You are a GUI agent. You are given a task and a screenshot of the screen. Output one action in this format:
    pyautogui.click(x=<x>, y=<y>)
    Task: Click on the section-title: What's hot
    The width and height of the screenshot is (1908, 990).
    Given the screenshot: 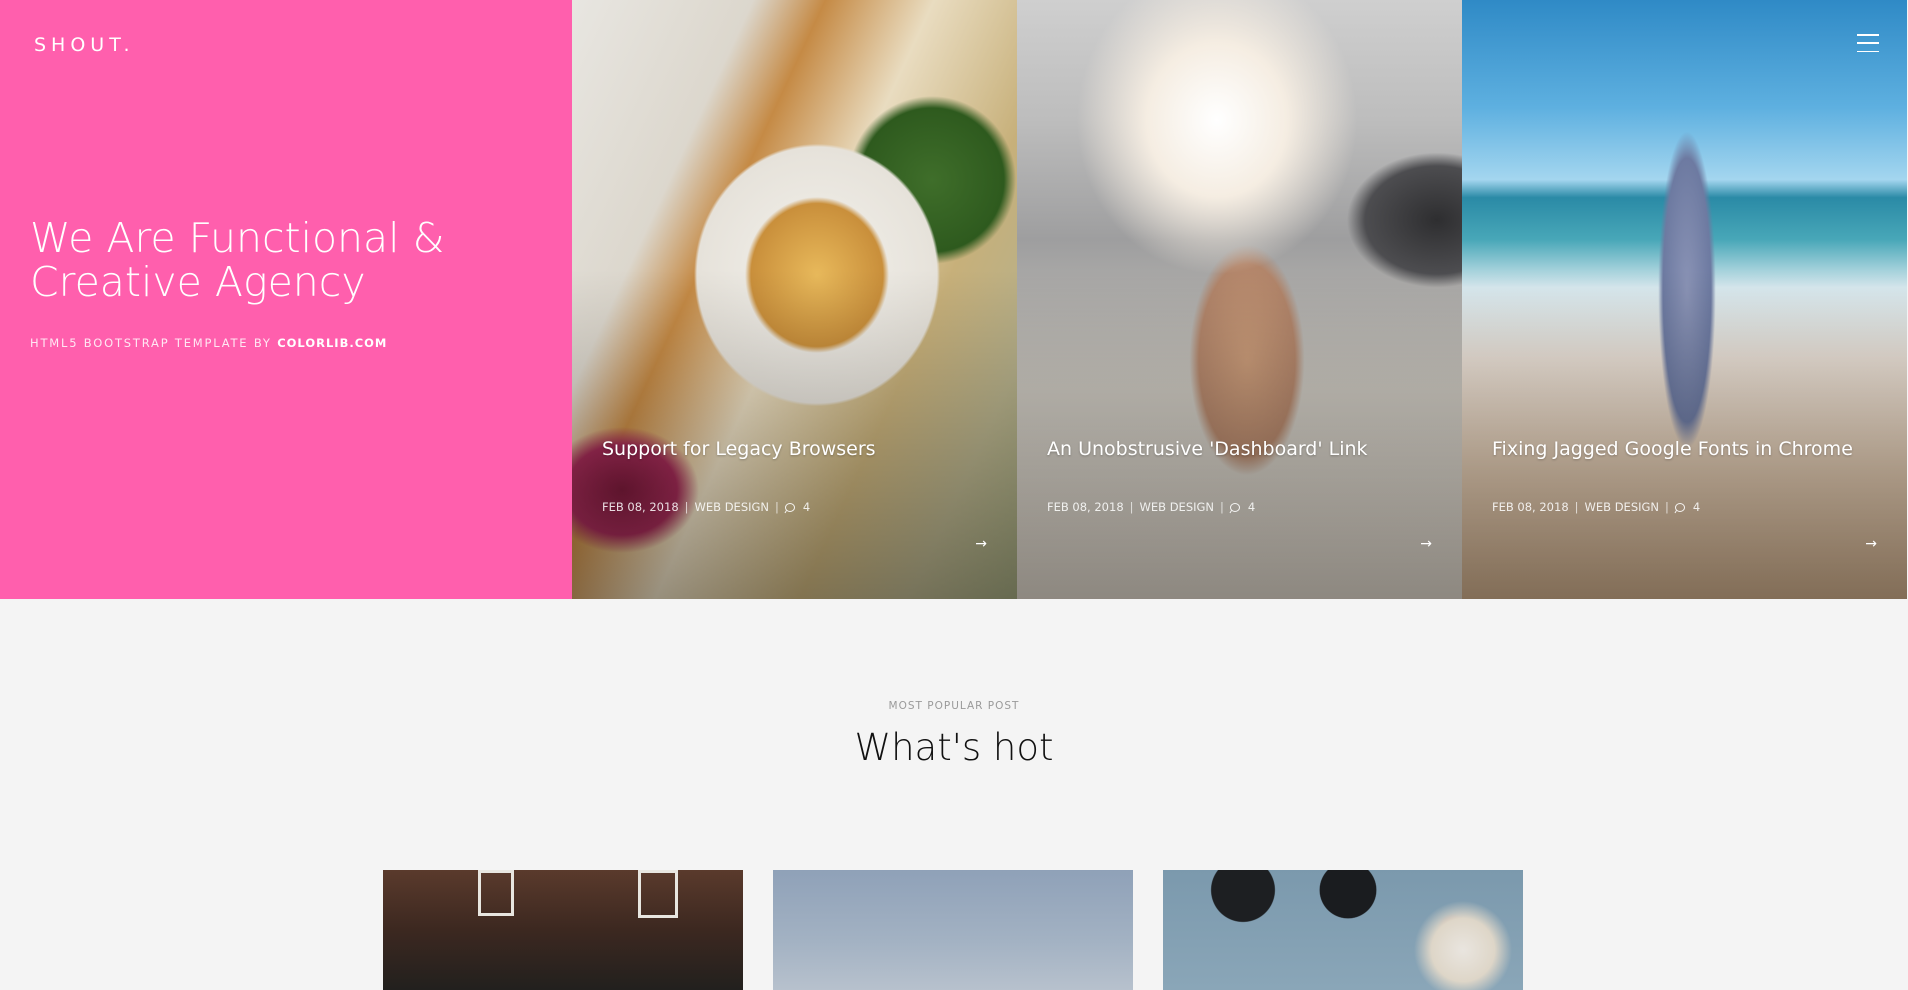 What is the action you would take?
    pyautogui.click(x=954, y=747)
    